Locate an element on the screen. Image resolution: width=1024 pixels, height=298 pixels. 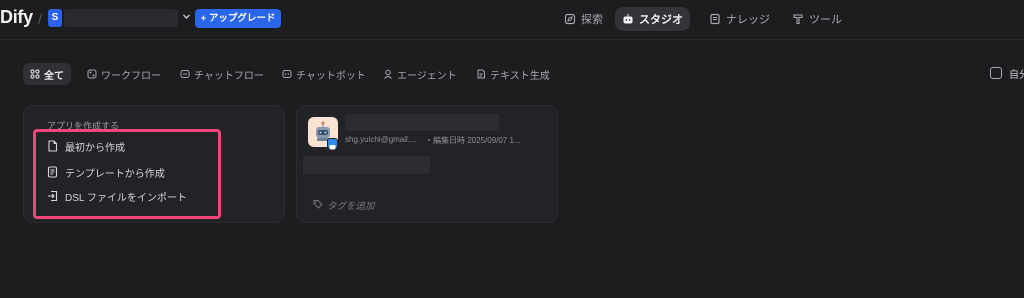
add-tag-button: タグを追加 is located at coordinates (344, 205).